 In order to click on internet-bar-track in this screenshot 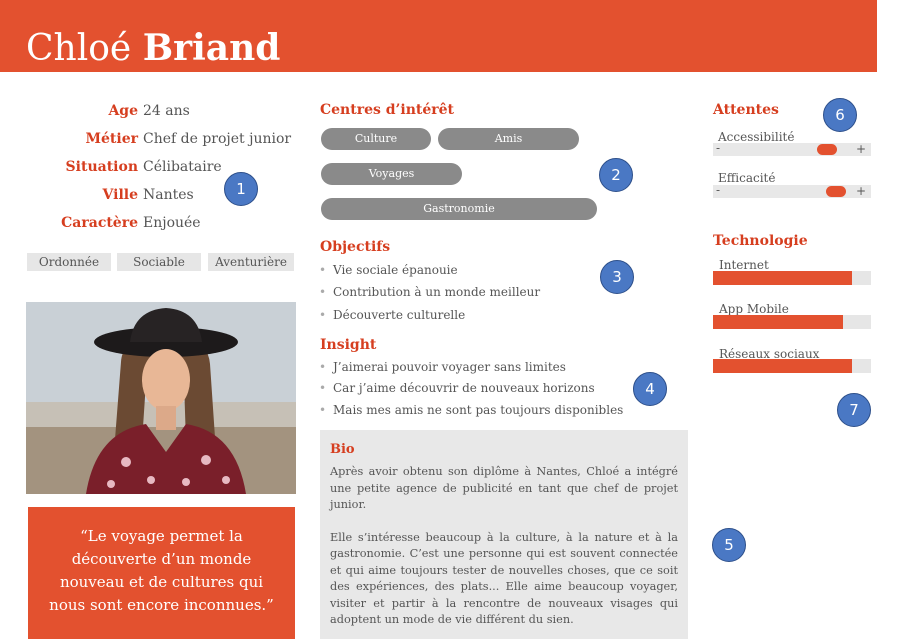, I will do `click(792, 278)`.